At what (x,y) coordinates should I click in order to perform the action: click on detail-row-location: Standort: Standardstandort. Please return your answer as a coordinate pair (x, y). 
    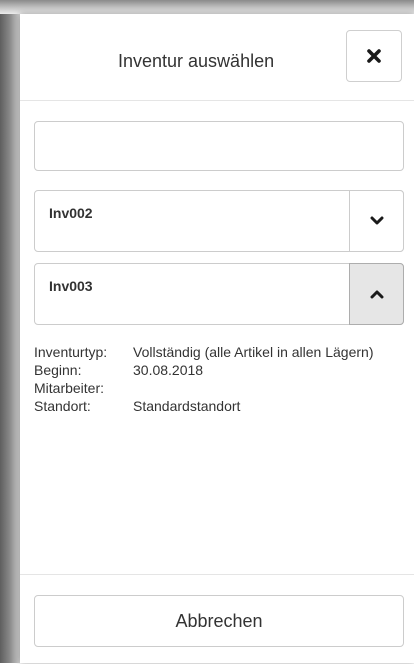
    Looking at the image, I should click on (219, 406).